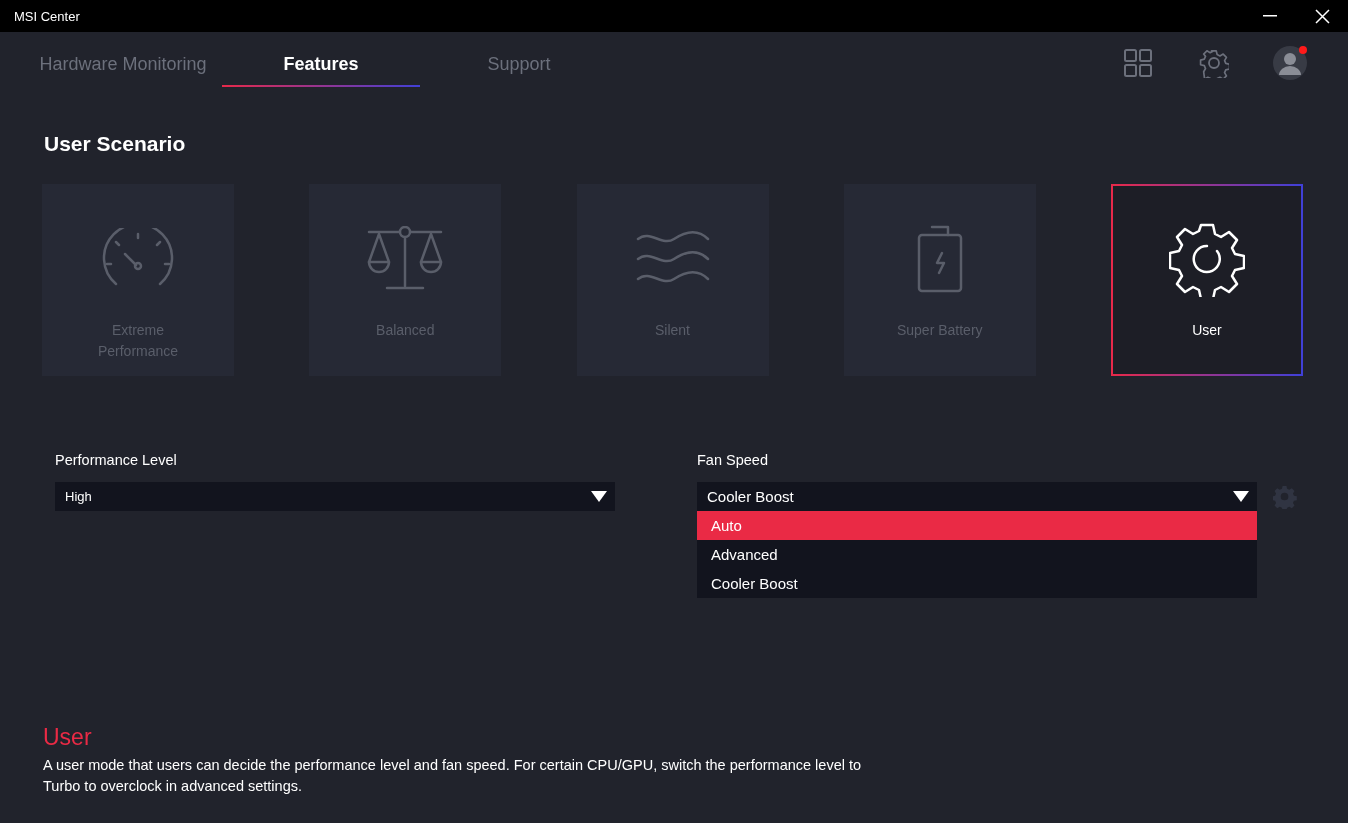 The height and width of the screenshot is (823, 1348). Describe the element at coordinates (335, 496) in the screenshot. I see `performance-dropdown: High` at that location.